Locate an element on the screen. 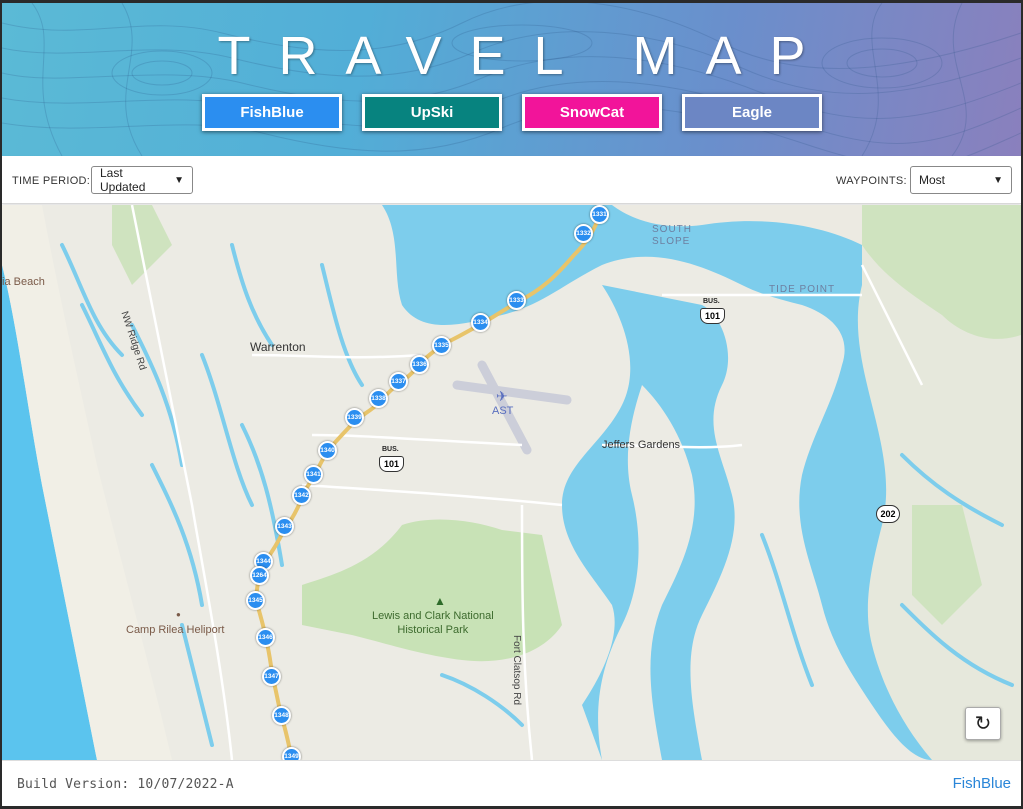 The height and width of the screenshot is (809, 1023). waypoint-marker: 1347 is located at coordinates (271, 676).